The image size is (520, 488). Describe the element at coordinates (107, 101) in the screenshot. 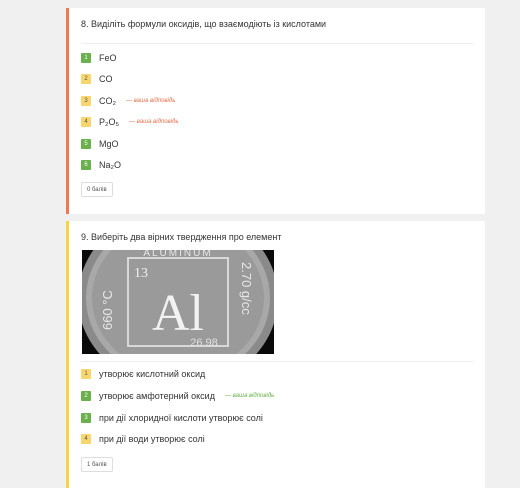

I see `option-text: CO₂` at that location.